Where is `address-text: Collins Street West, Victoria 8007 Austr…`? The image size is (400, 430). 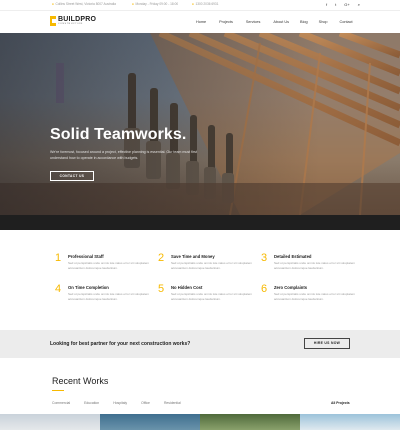
address-text: Collins Street West, Victoria 8007 Austr… is located at coordinates (85, 4).